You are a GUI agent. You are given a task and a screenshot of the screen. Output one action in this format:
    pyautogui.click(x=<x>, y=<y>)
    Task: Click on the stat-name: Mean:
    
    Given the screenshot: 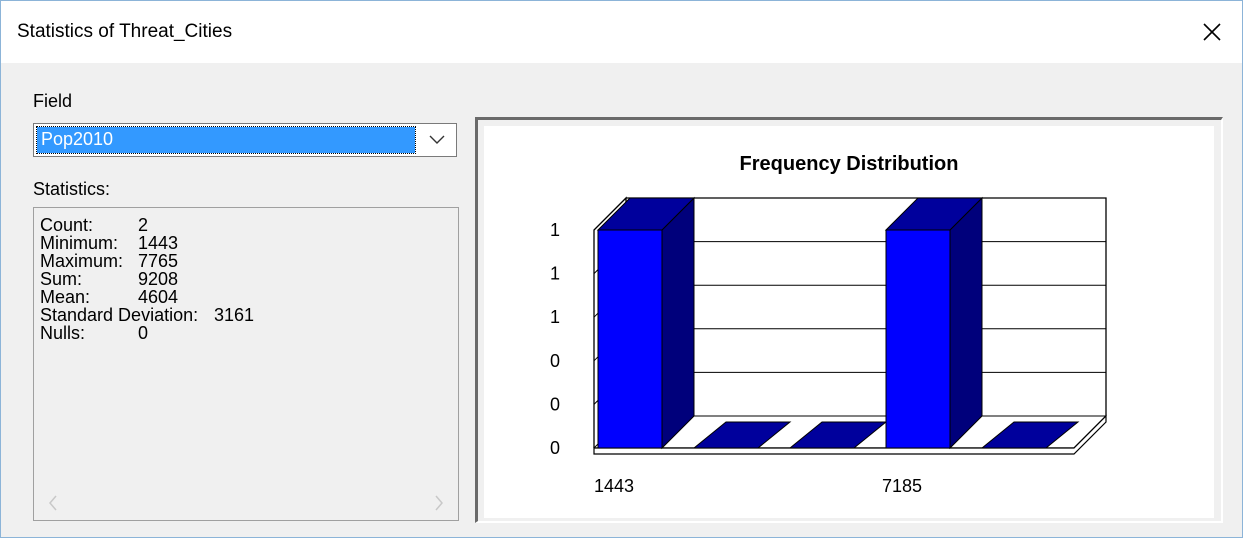 What is the action you would take?
    pyautogui.click(x=65, y=297)
    